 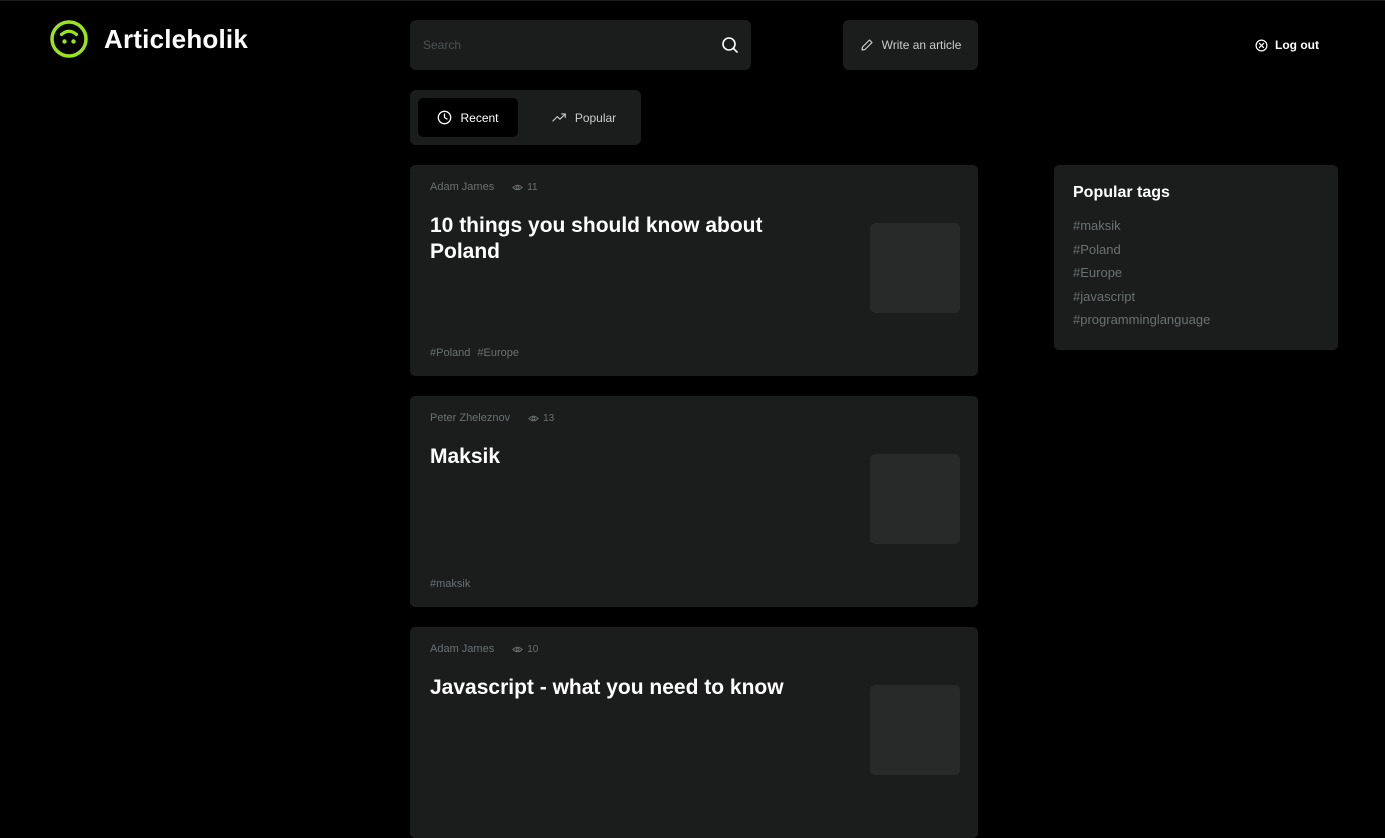 I want to click on pencil-icon, so click(x=866, y=45).